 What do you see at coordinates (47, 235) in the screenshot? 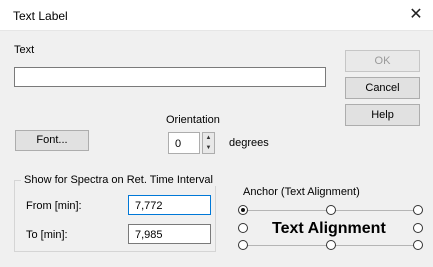
I see `to-label: To [min]:` at bounding box center [47, 235].